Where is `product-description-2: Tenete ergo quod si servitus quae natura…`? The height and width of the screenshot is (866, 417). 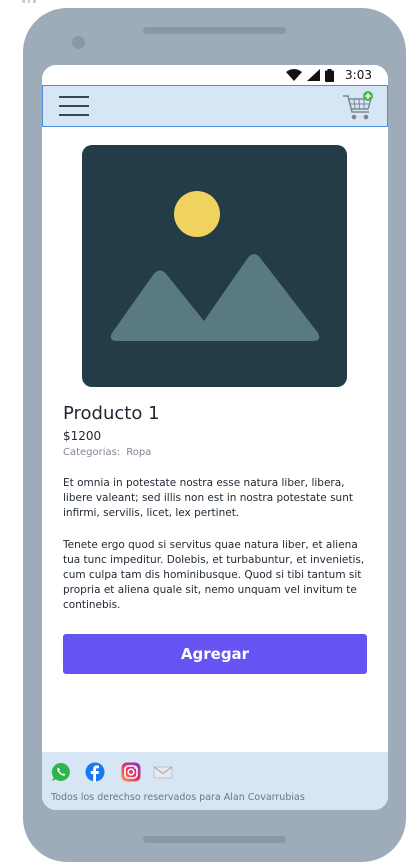 product-description-2: Tenete ergo quod si servitus quae natura… is located at coordinates (214, 575).